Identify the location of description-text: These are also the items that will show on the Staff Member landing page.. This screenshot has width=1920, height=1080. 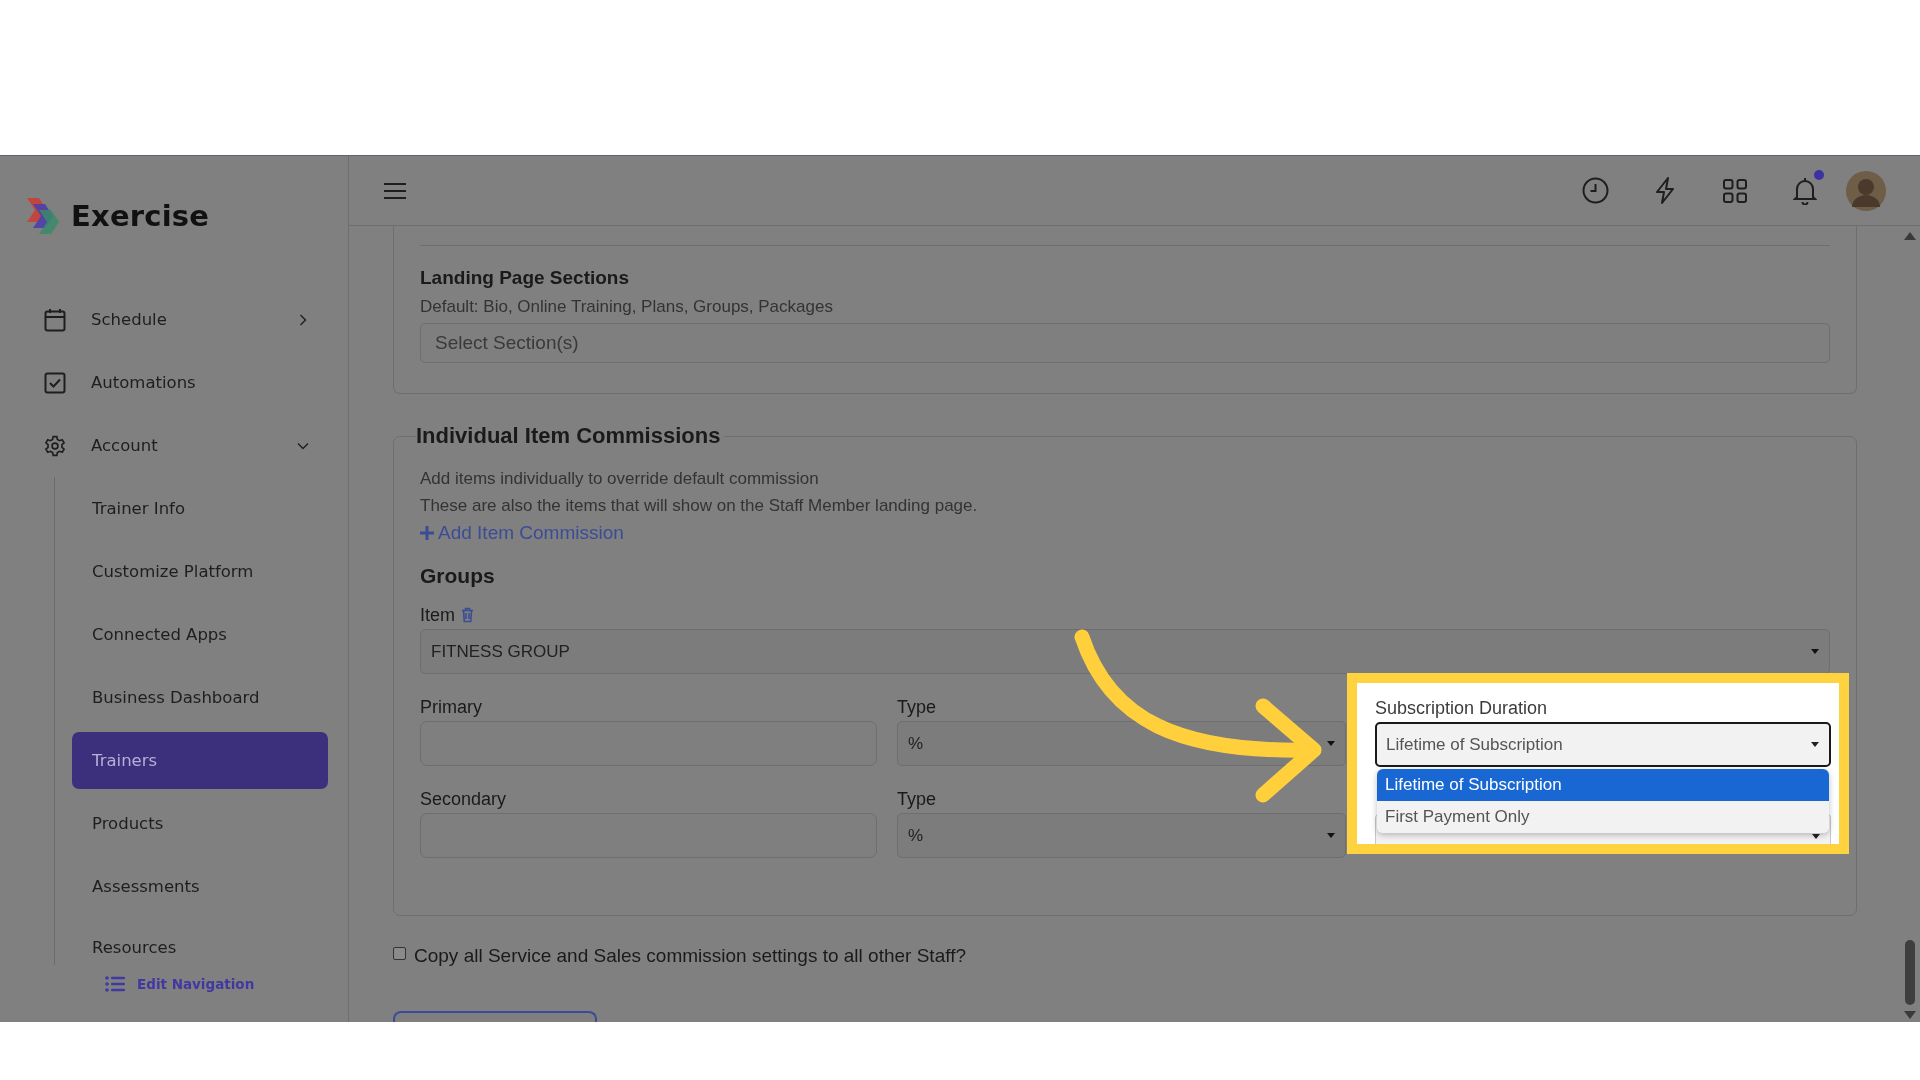
(699, 506).